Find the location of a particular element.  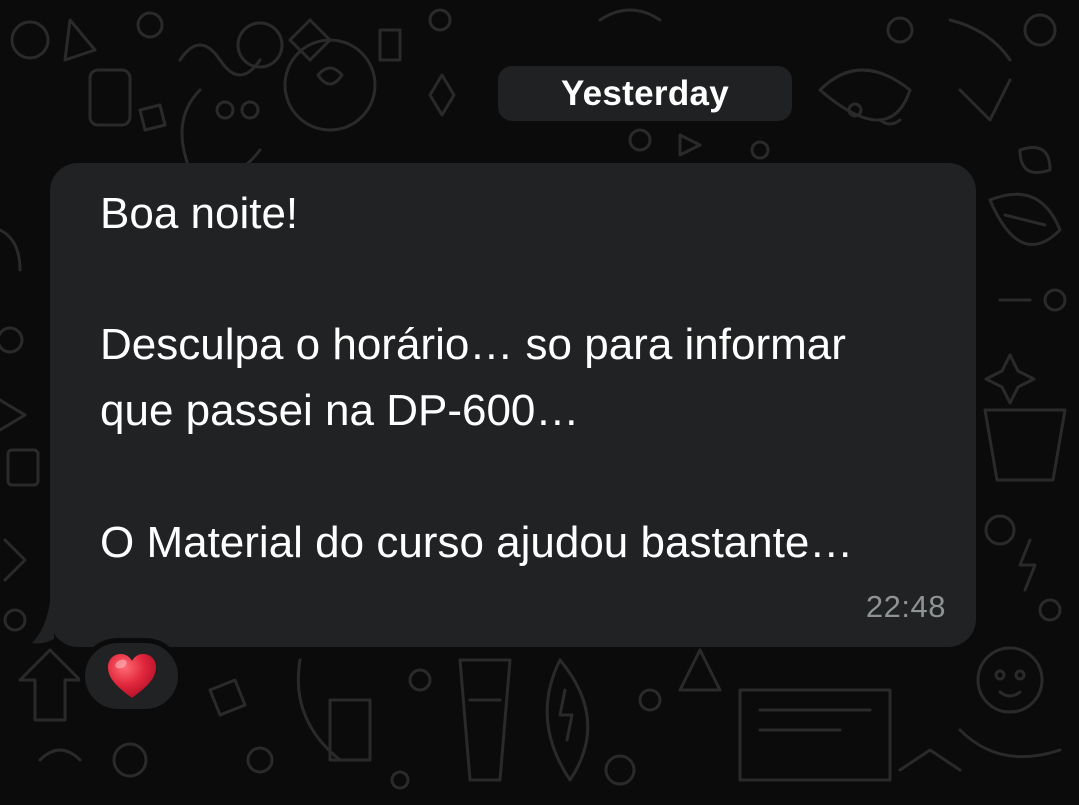

message-text-line: Boa noite! is located at coordinates (199, 213).